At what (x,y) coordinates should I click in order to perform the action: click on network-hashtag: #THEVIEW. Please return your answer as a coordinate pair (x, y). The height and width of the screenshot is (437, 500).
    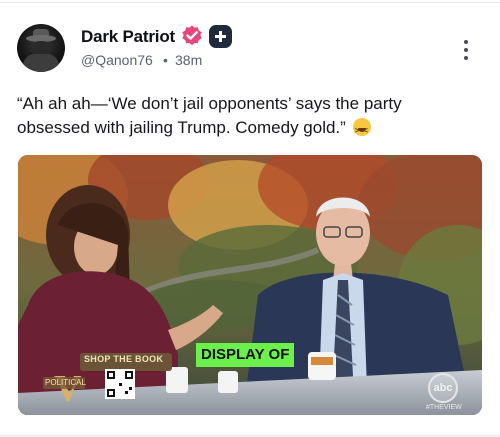
    Looking at the image, I should click on (444, 407).